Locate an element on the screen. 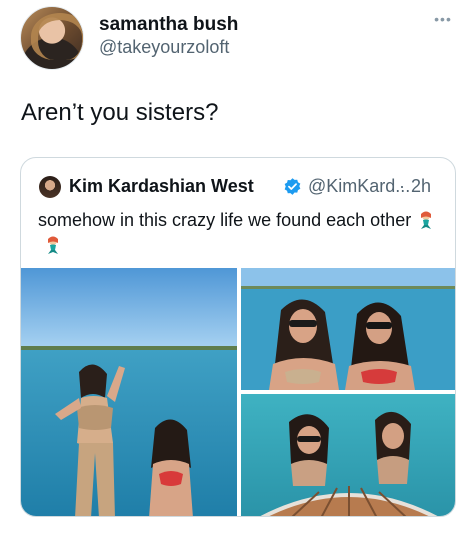  boat-photo is located at coordinates (348, 329).